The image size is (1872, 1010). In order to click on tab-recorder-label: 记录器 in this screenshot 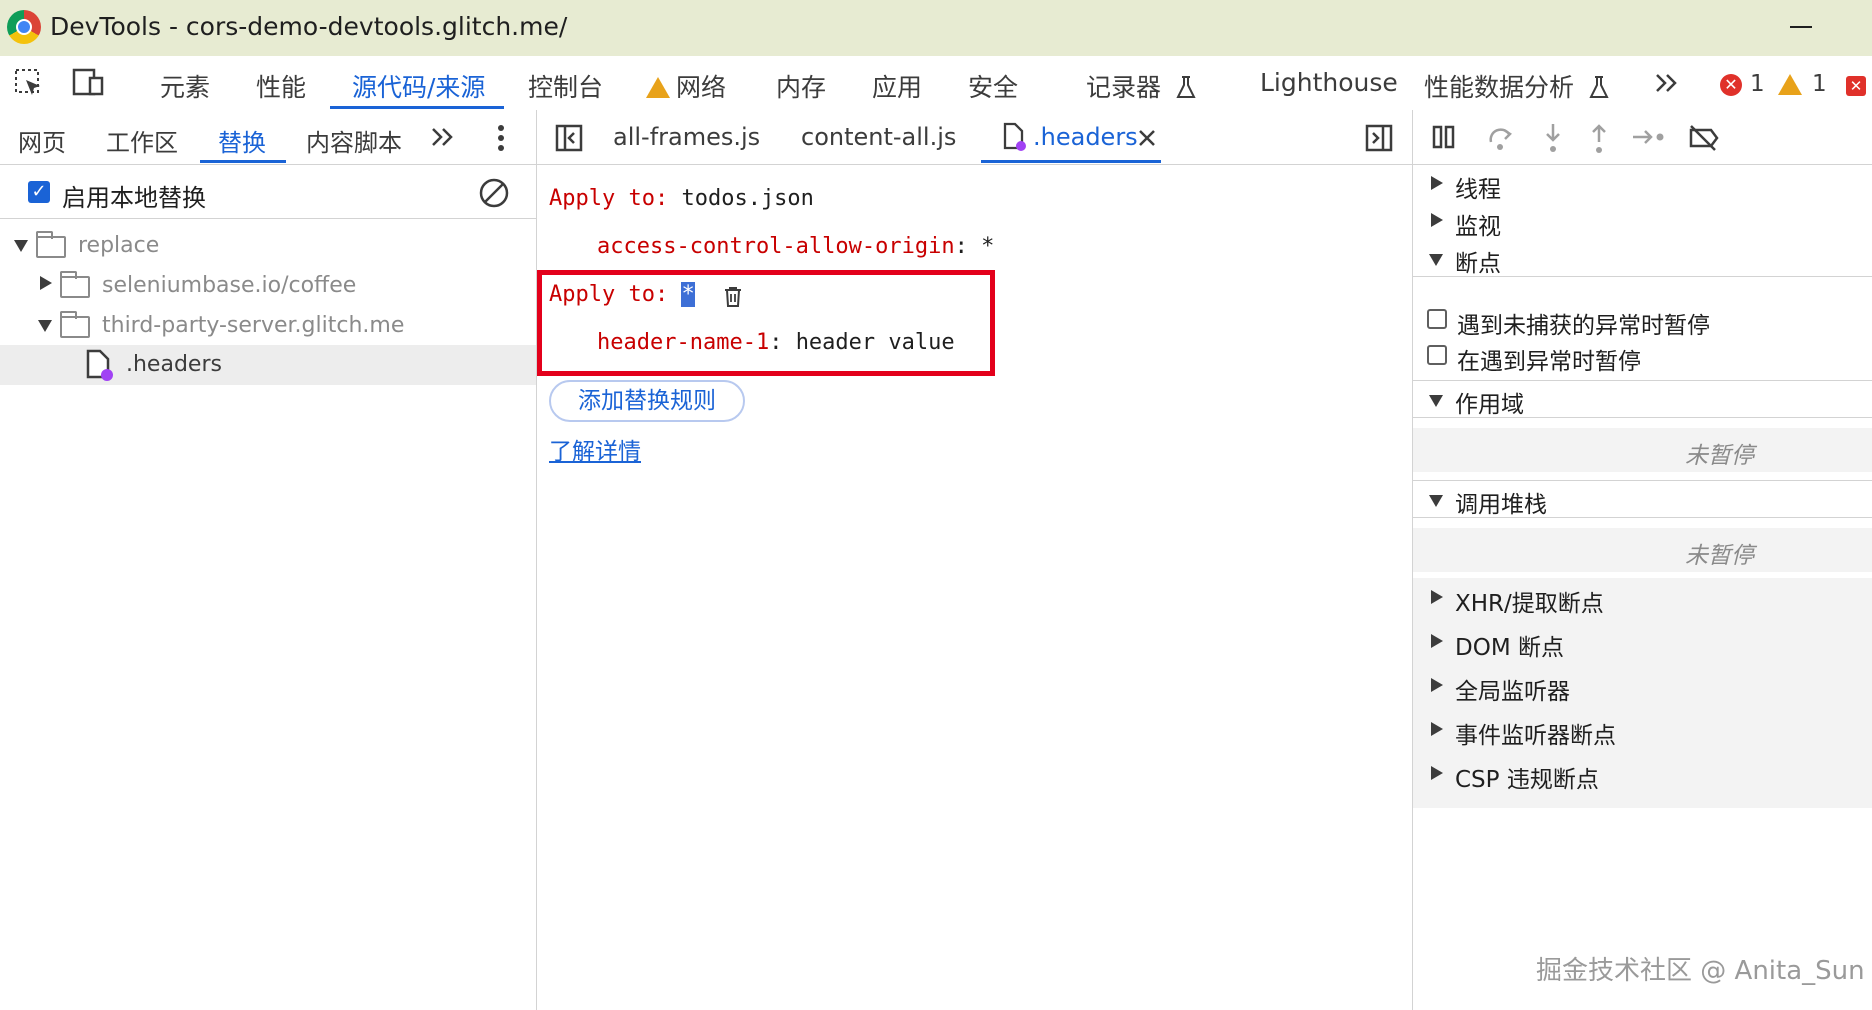, I will do `click(1124, 87)`.